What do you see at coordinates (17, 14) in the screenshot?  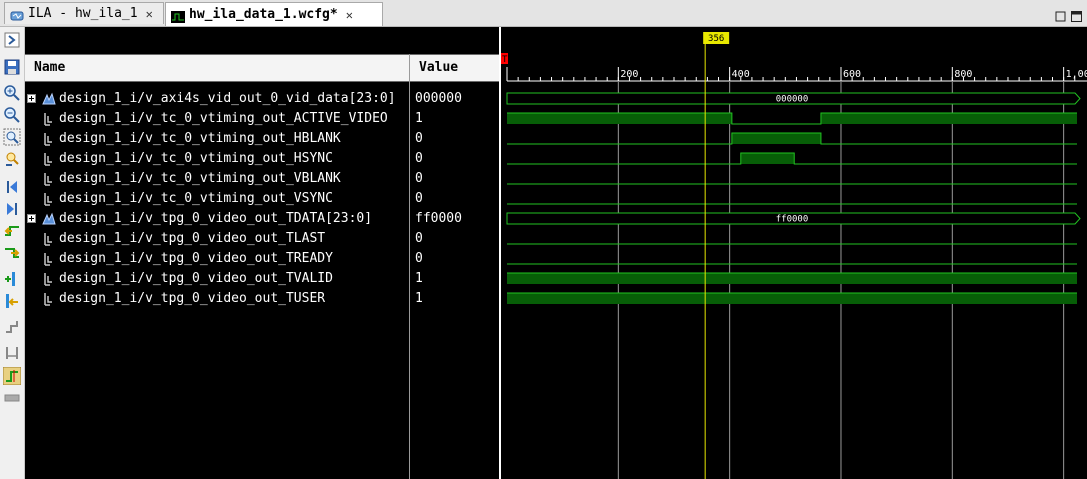 I see `ila-icon` at bounding box center [17, 14].